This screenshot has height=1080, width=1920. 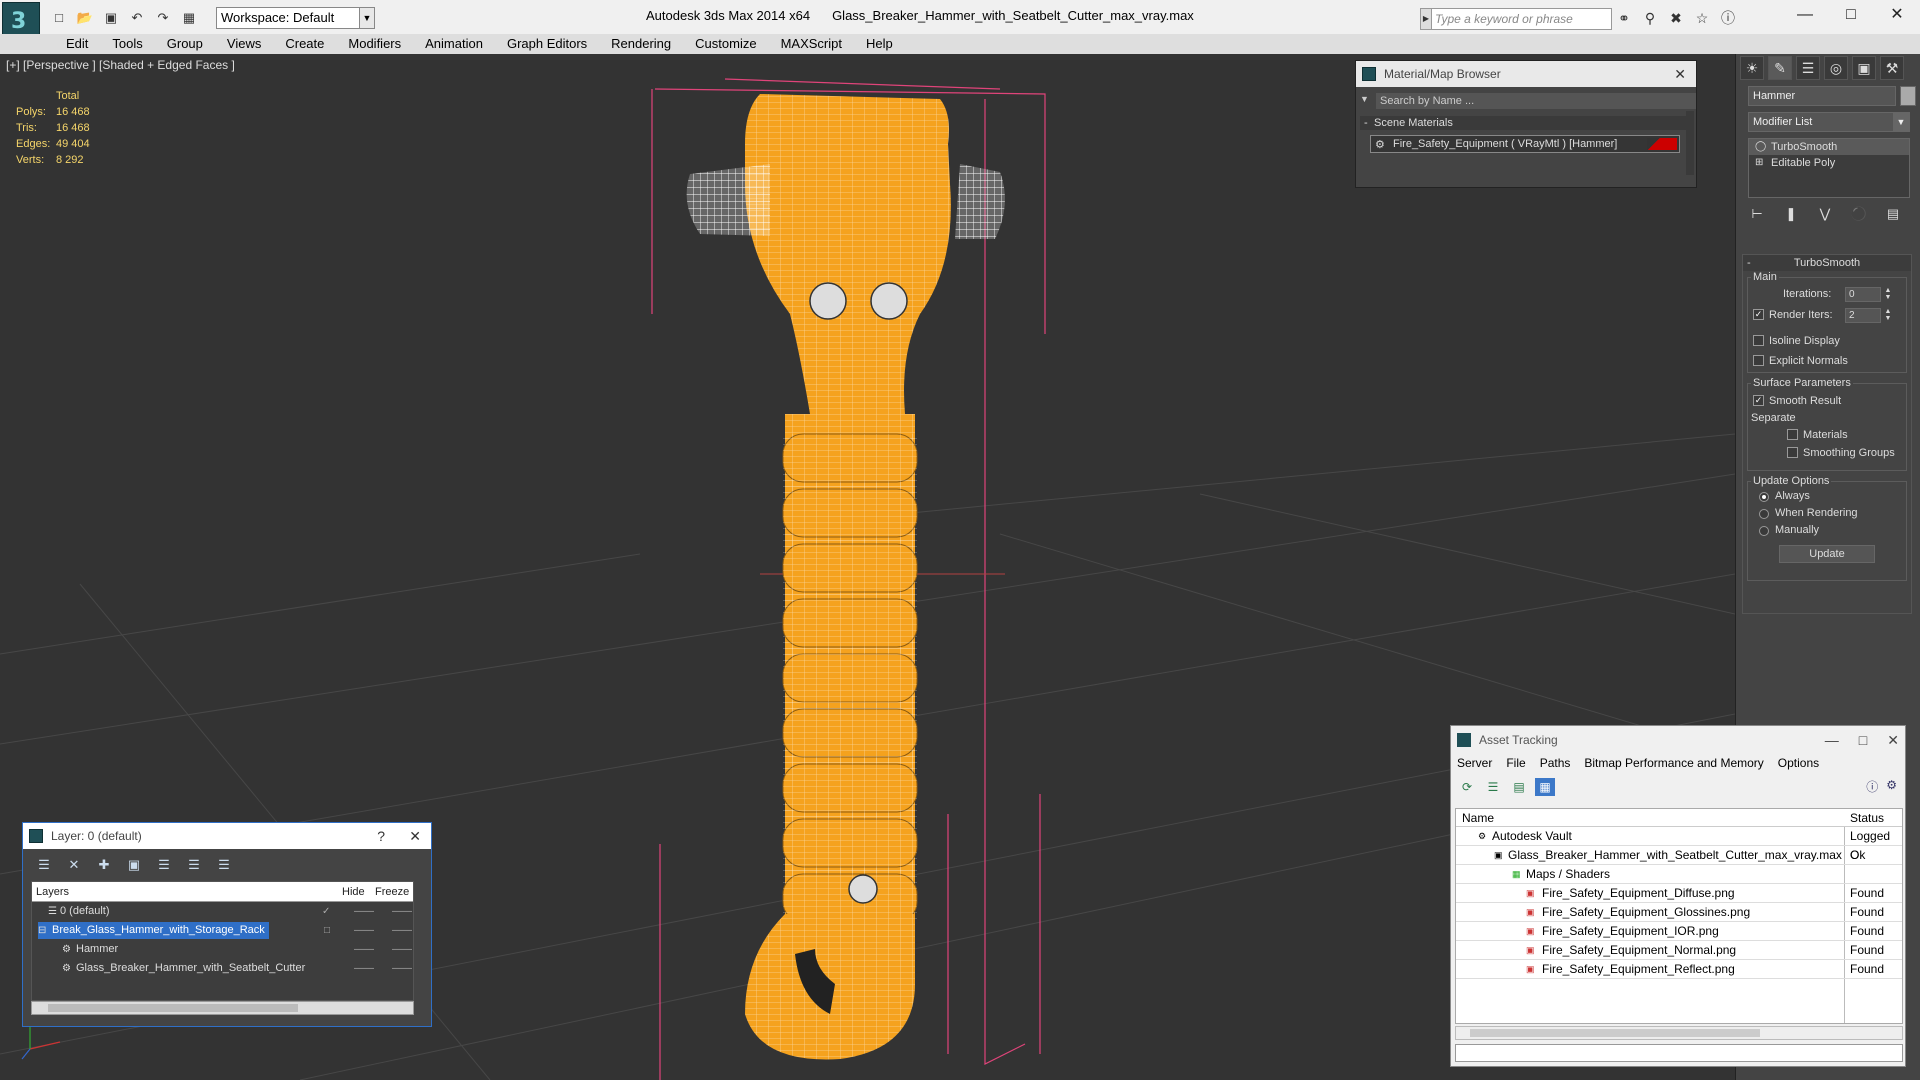 I want to click on project-folder-icon: ▦, so click(x=189, y=18).